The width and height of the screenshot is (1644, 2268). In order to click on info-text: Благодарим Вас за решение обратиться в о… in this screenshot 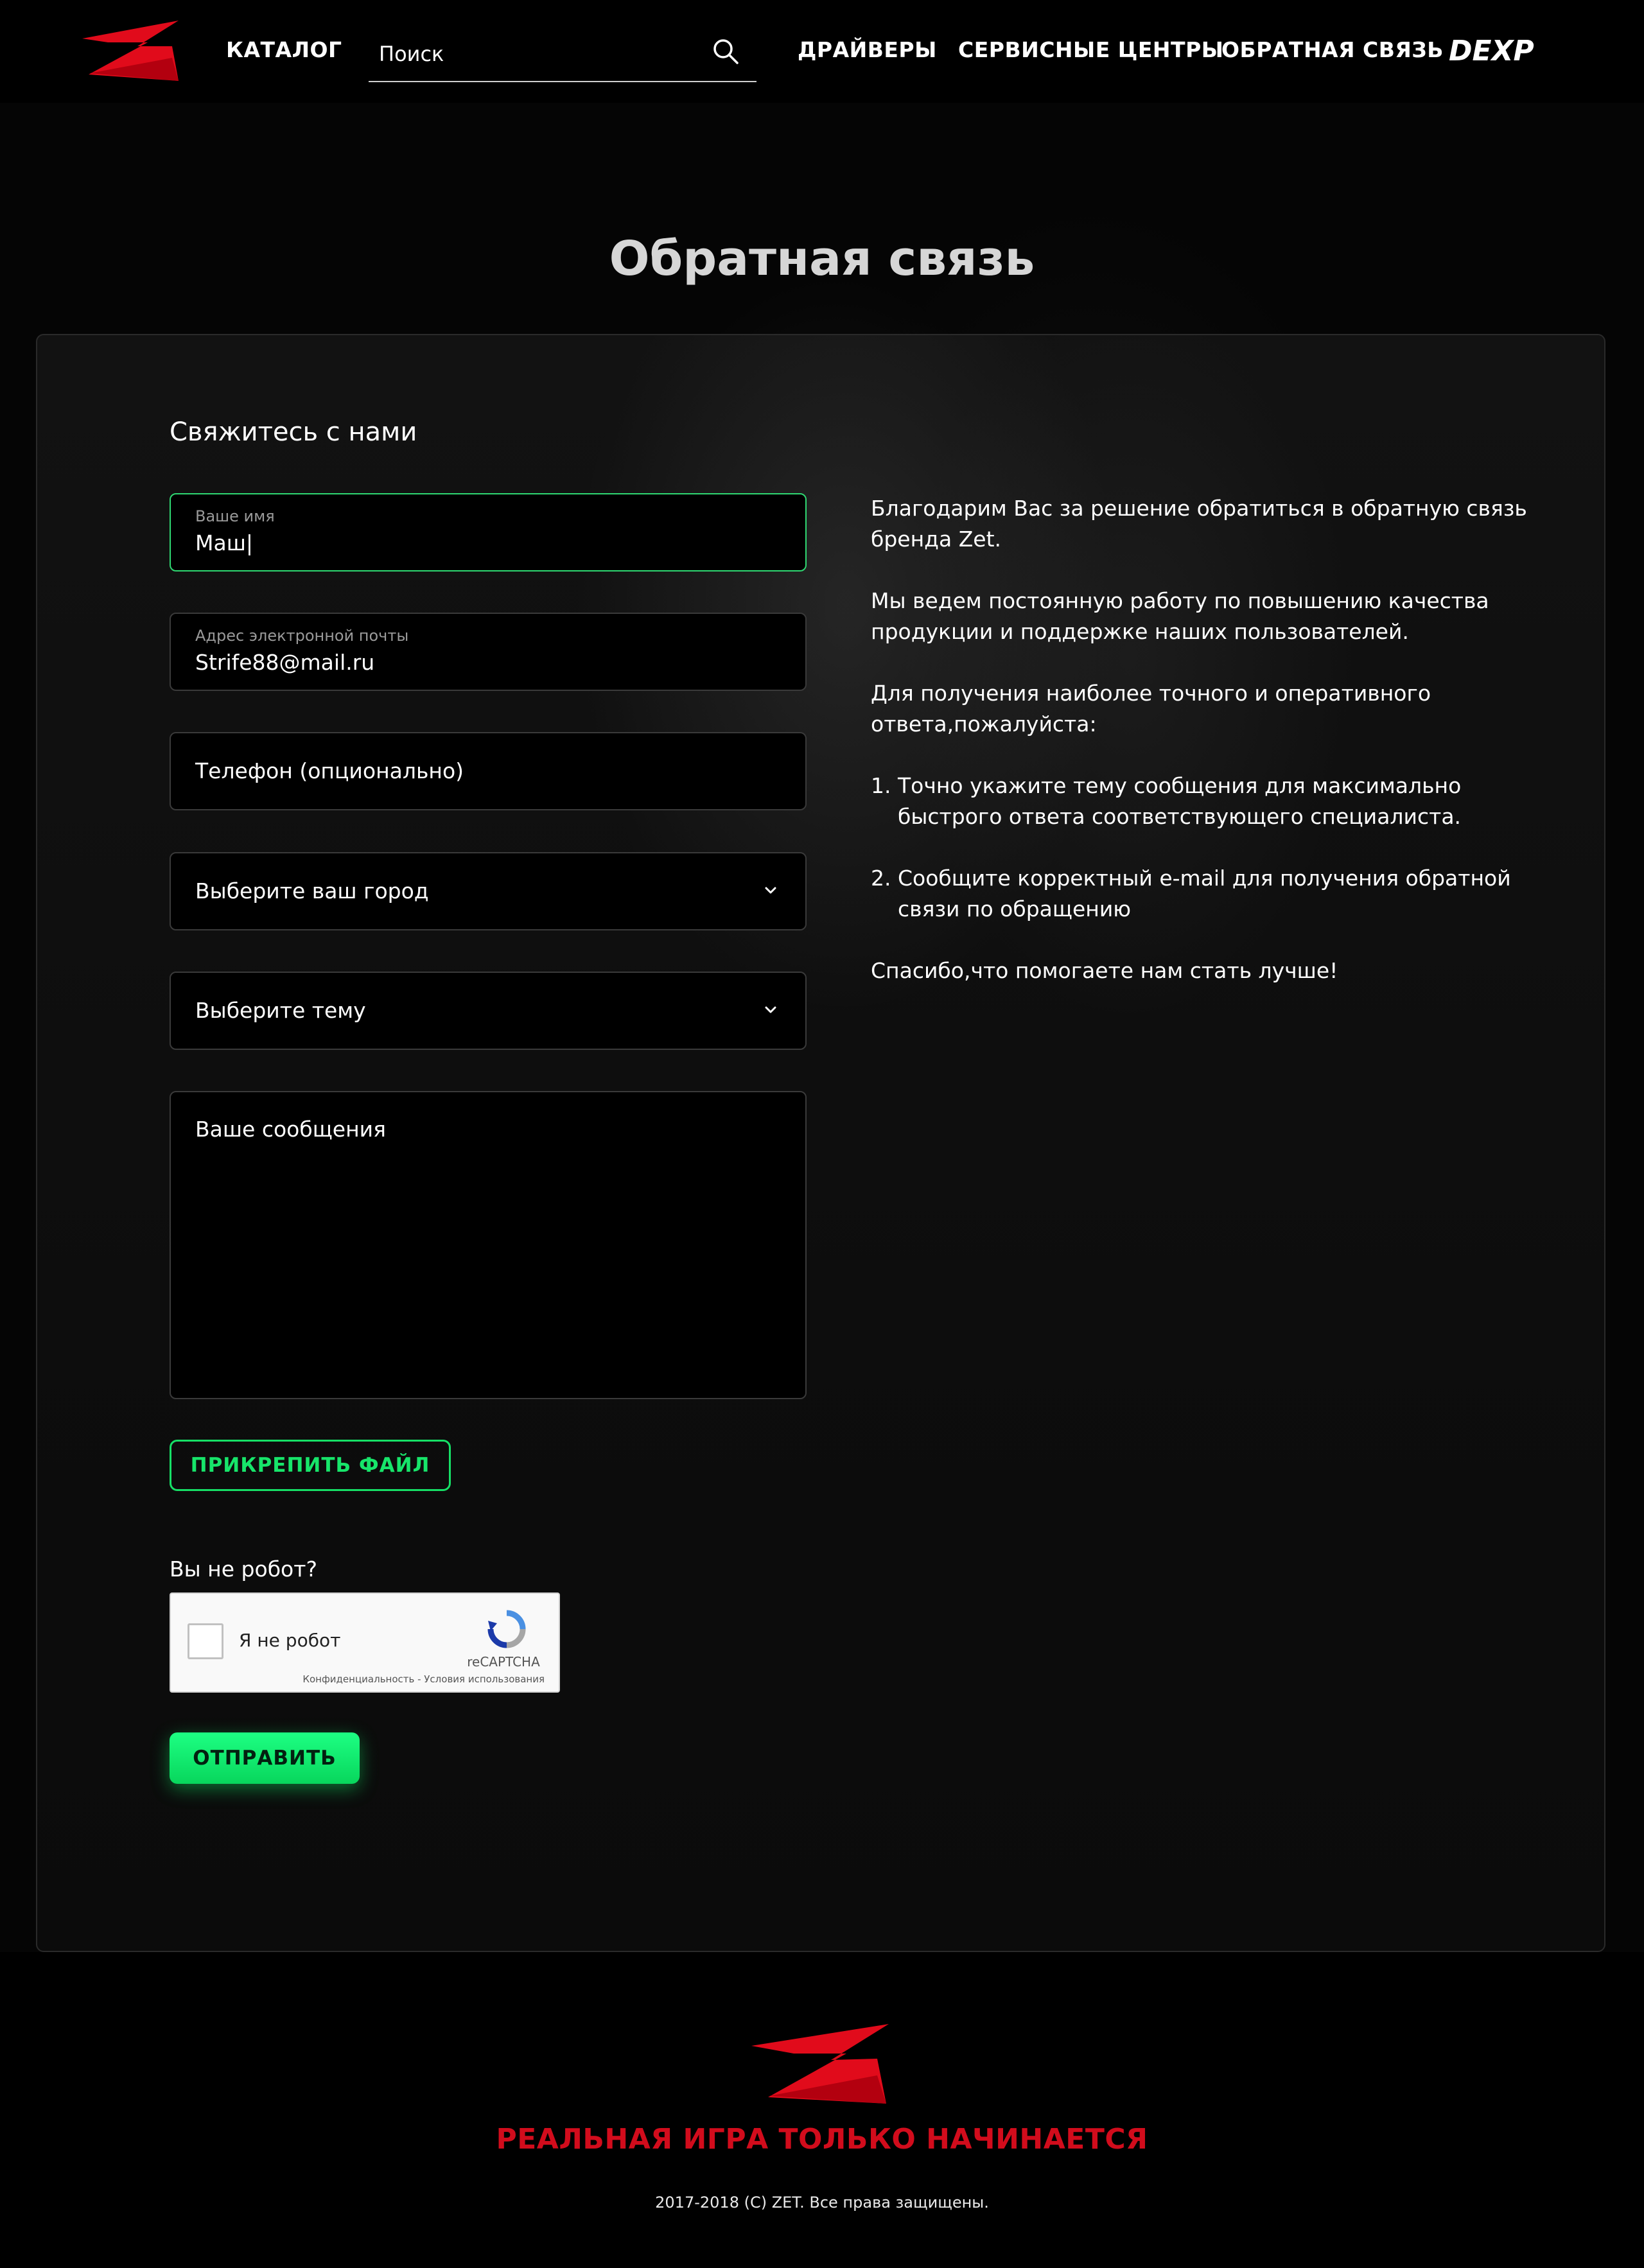, I will do `click(1205, 755)`.